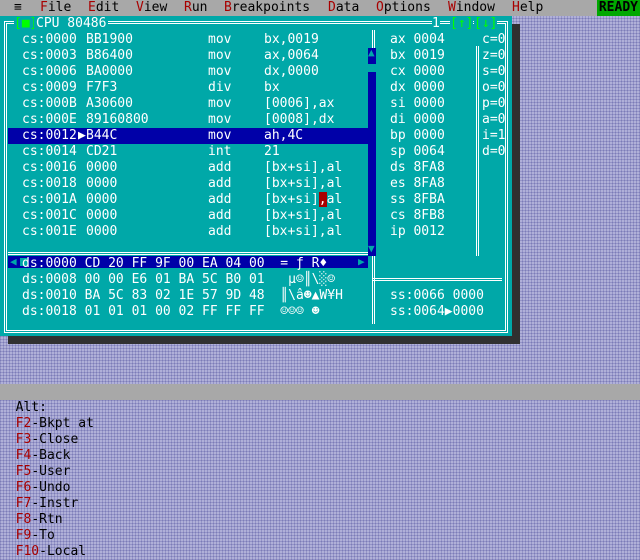  What do you see at coordinates (493, 104) in the screenshot?
I see `flag-row: p=0` at bounding box center [493, 104].